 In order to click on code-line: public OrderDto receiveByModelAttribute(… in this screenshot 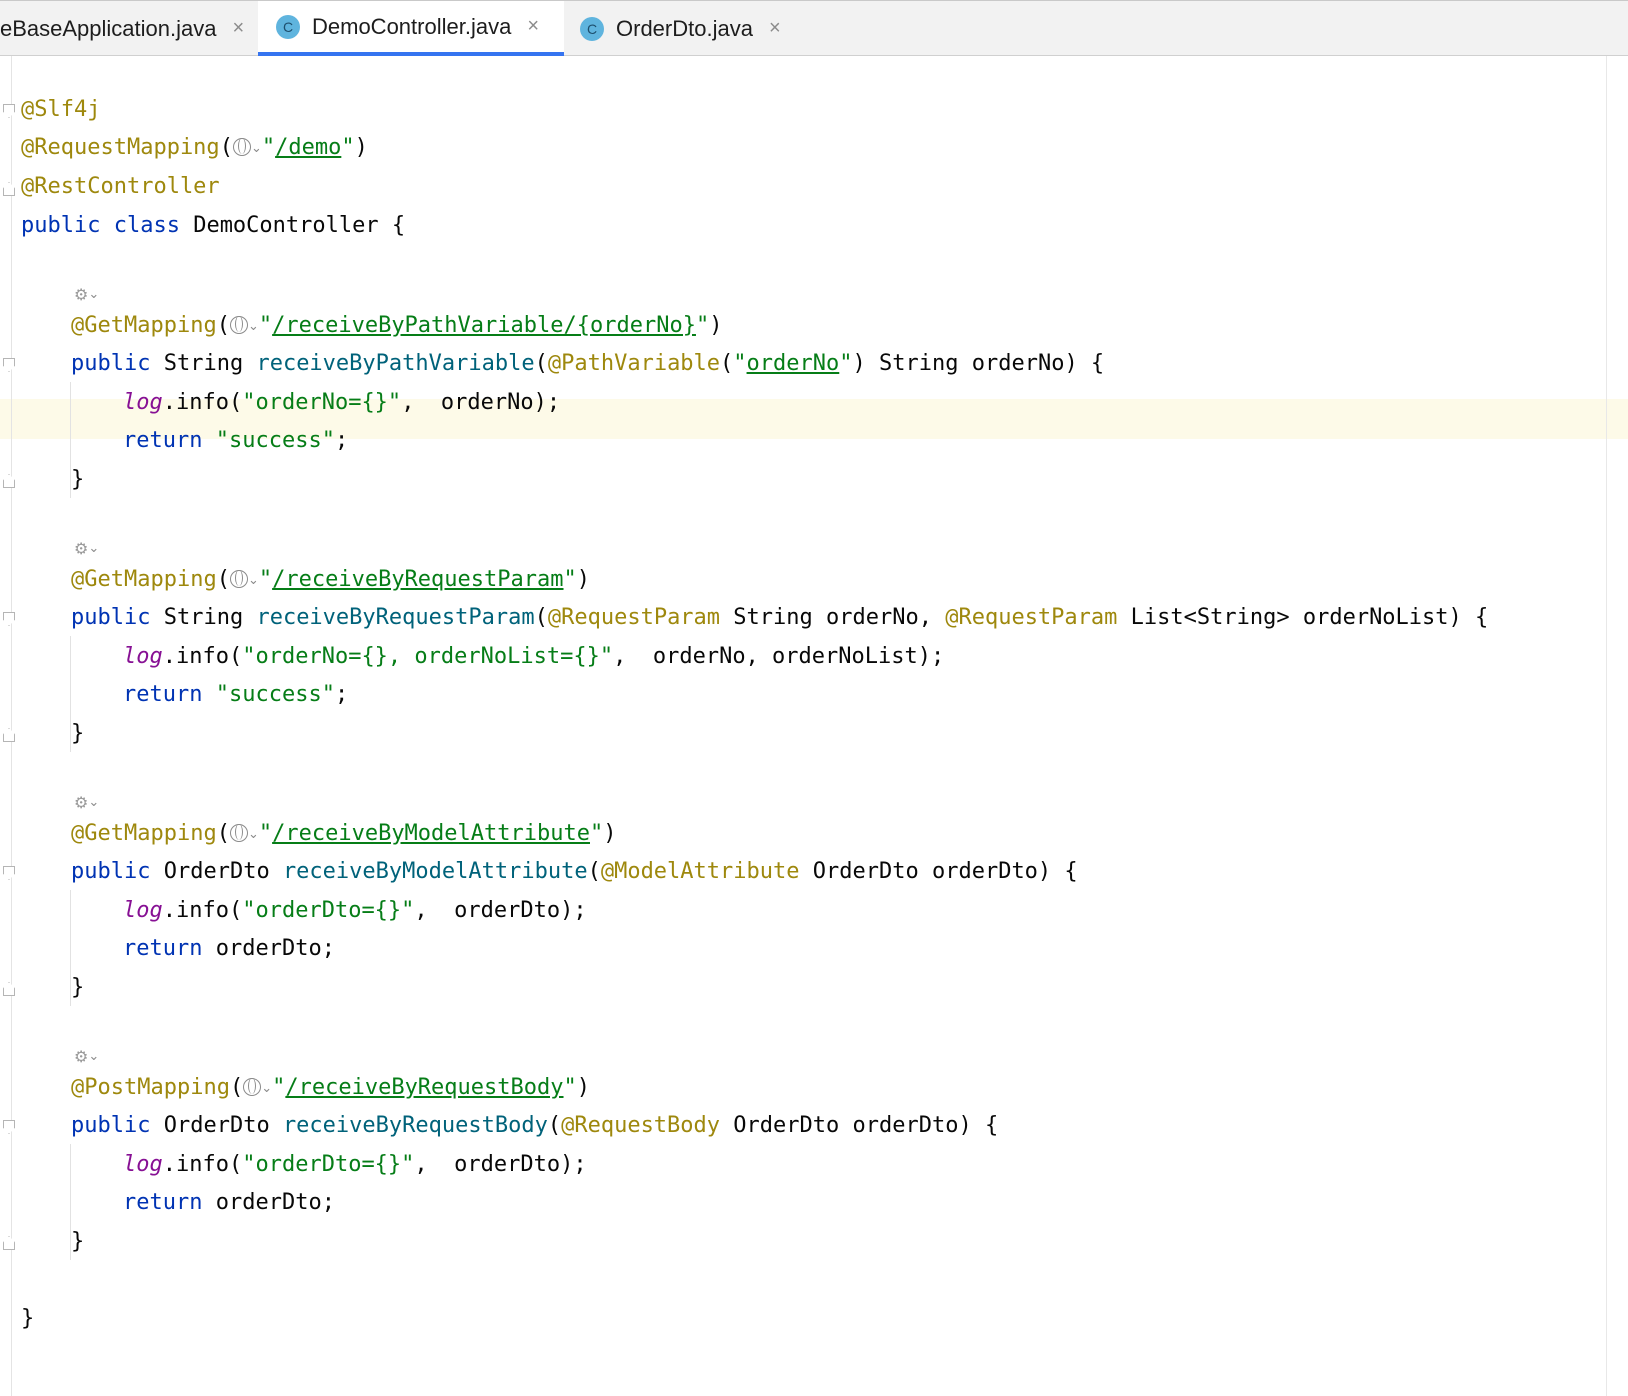, I will do `click(574, 871)`.